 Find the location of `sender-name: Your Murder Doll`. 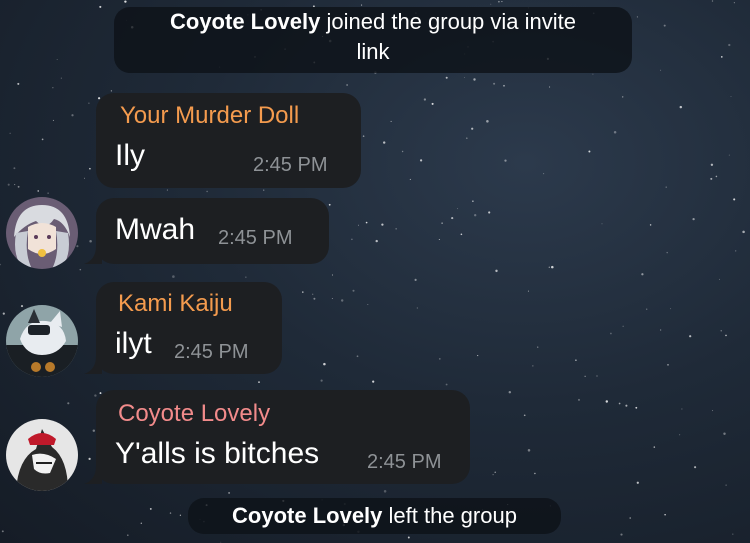

sender-name: Your Murder Doll is located at coordinates (209, 116).